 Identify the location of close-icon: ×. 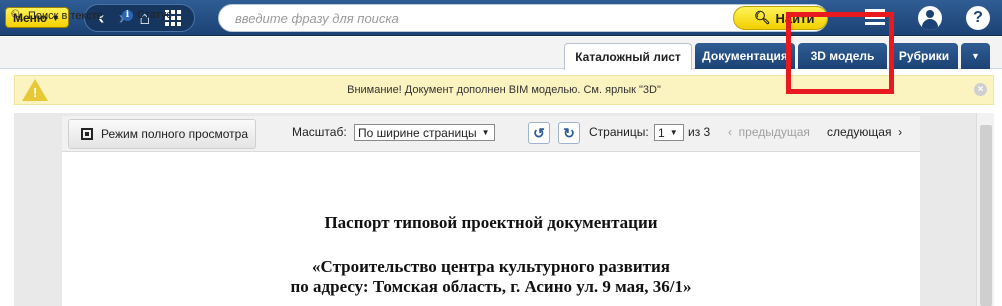
(980, 89).